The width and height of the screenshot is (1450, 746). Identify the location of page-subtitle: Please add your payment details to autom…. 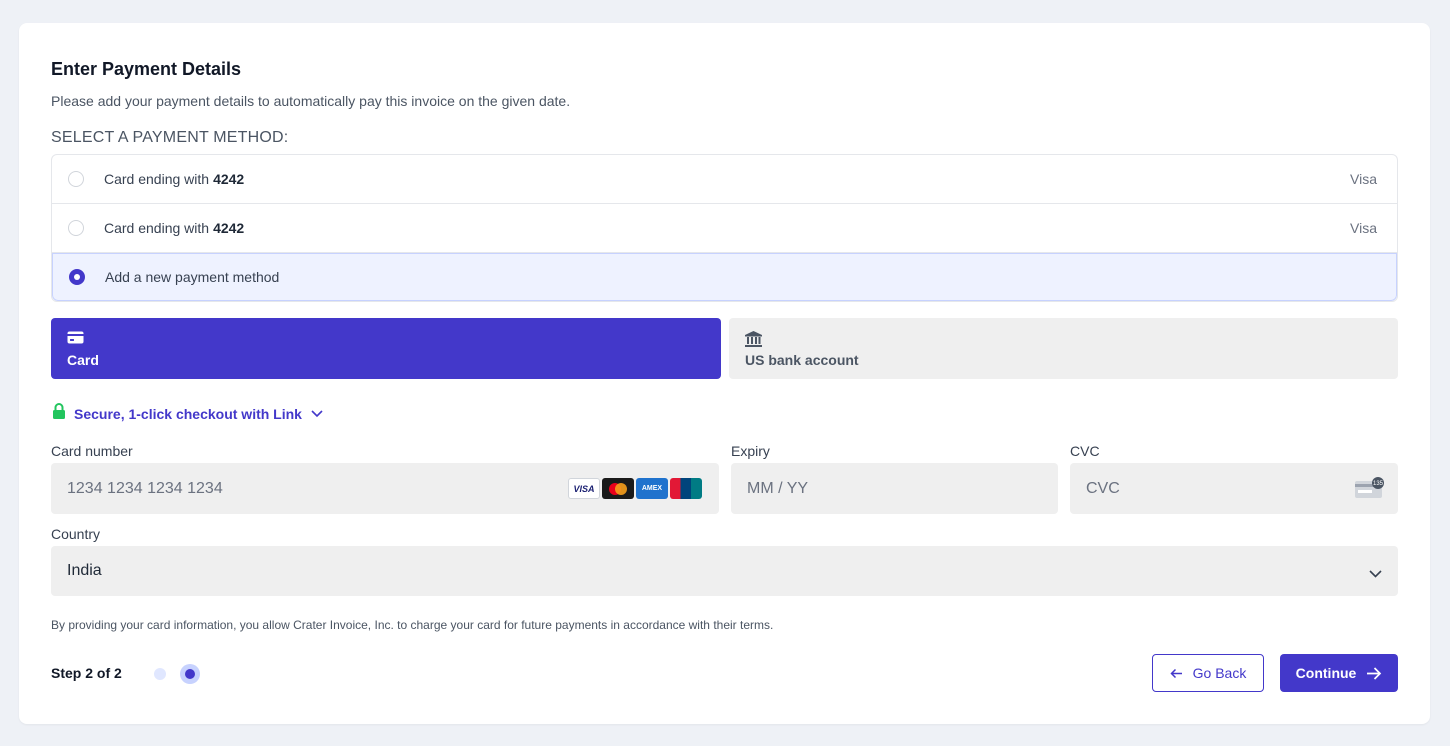
(311, 101).